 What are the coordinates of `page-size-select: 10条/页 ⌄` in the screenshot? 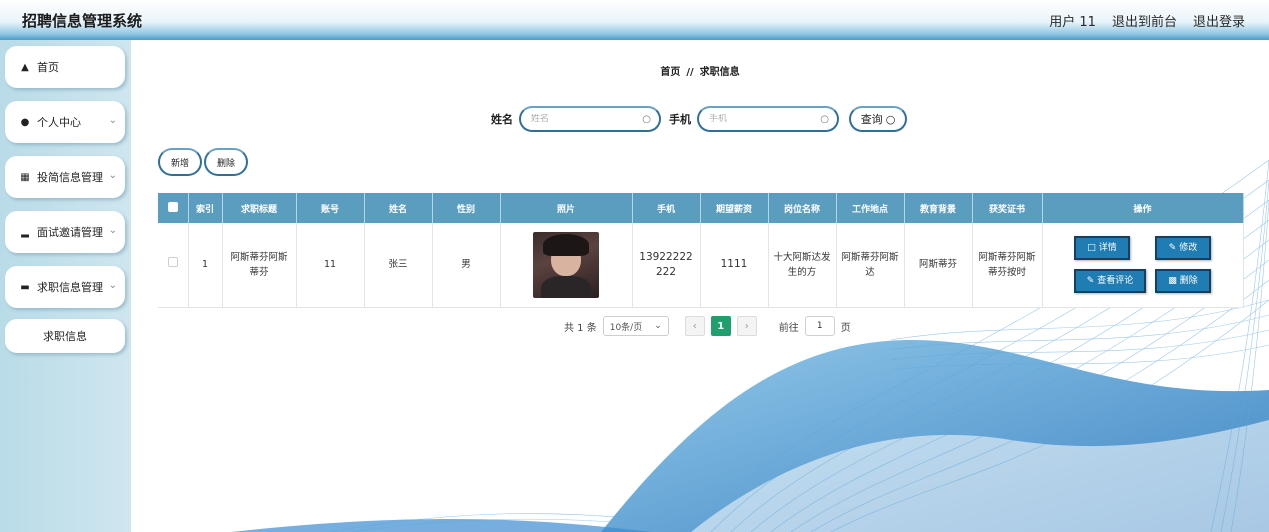 It's located at (635, 326).